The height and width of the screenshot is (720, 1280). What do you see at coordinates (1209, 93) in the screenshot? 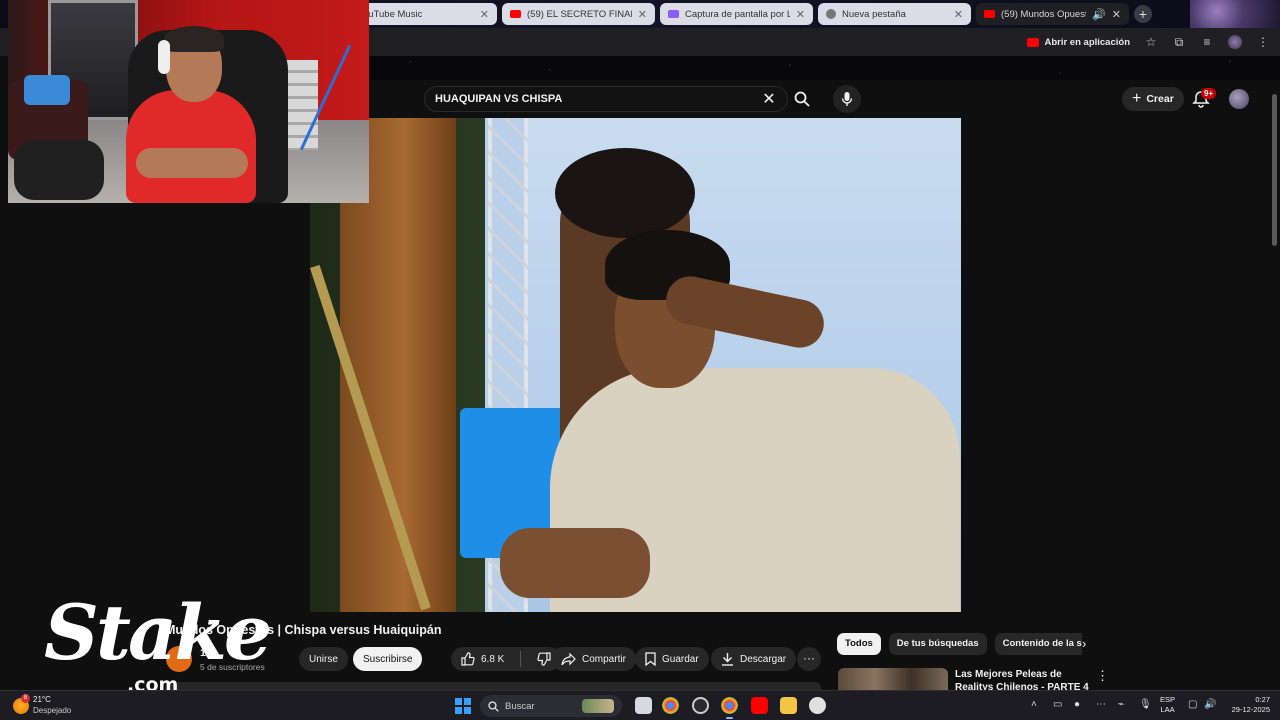
I see `notification-count-badge: 9+` at bounding box center [1209, 93].